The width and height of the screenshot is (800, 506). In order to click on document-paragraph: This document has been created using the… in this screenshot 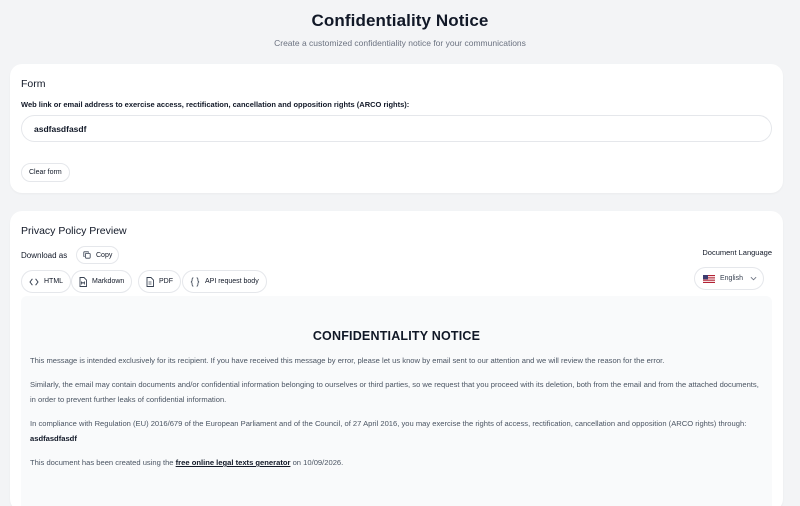, I will do `click(395, 462)`.